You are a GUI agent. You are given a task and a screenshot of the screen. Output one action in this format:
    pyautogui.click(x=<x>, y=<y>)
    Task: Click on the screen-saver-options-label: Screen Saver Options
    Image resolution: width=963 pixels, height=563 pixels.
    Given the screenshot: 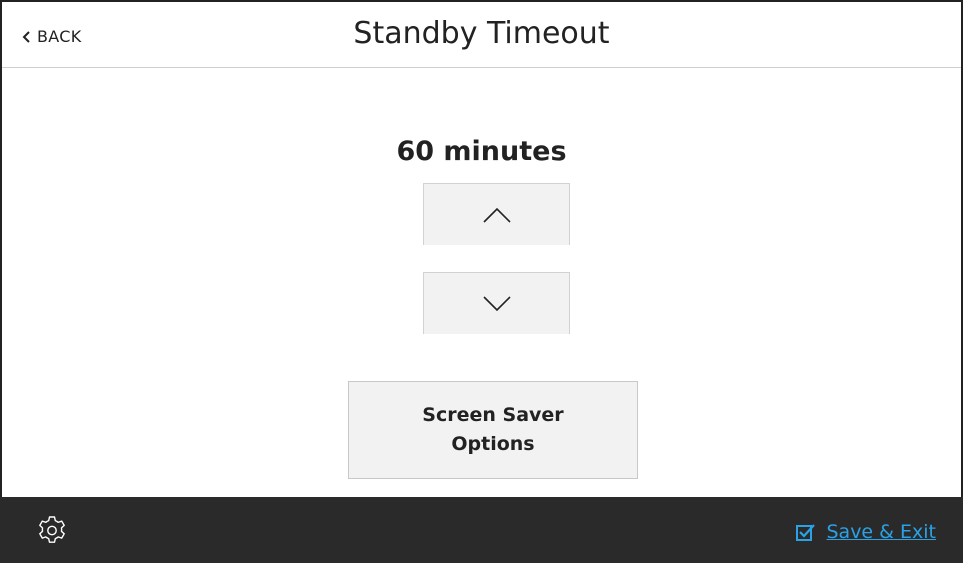 What is the action you would take?
    pyautogui.click(x=493, y=429)
    